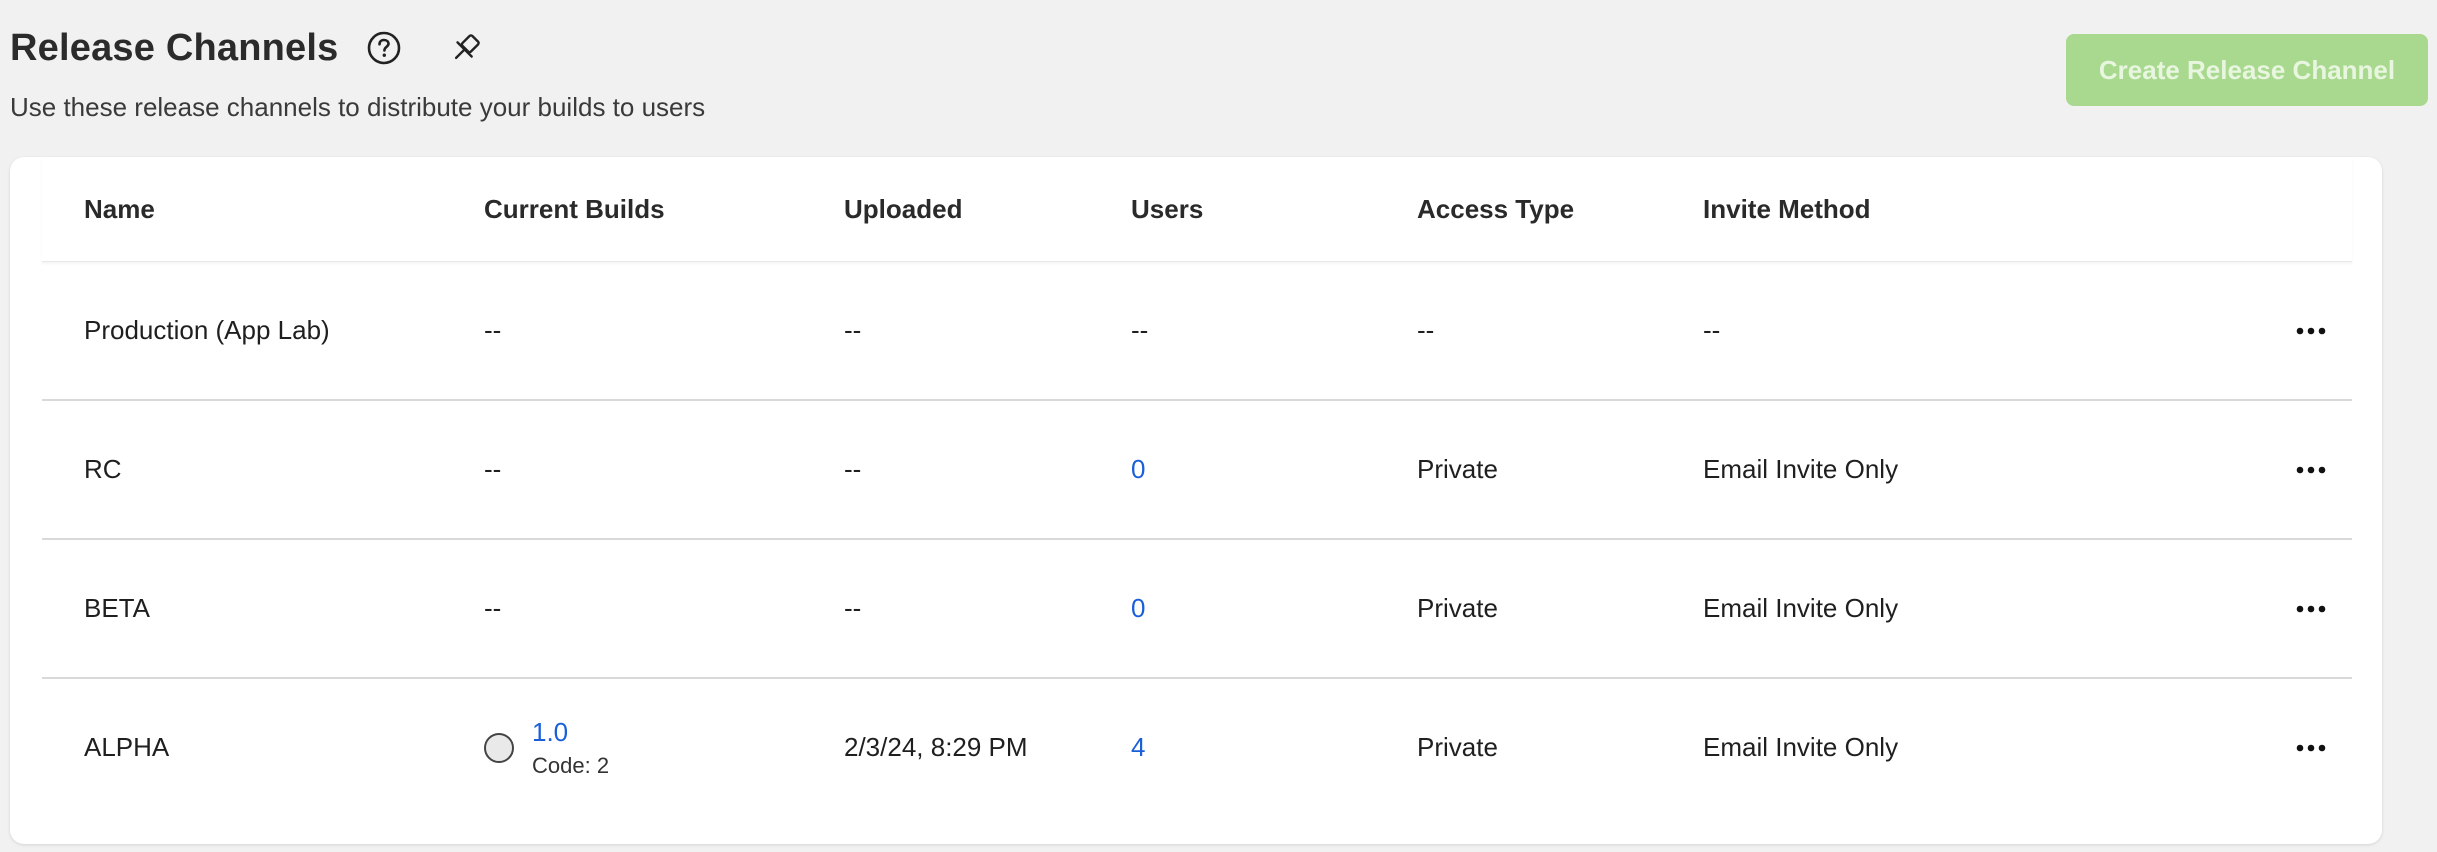 This screenshot has height=852, width=2437. What do you see at coordinates (1787, 209) in the screenshot?
I see `column-header-invite-method: Invite Method` at bounding box center [1787, 209].